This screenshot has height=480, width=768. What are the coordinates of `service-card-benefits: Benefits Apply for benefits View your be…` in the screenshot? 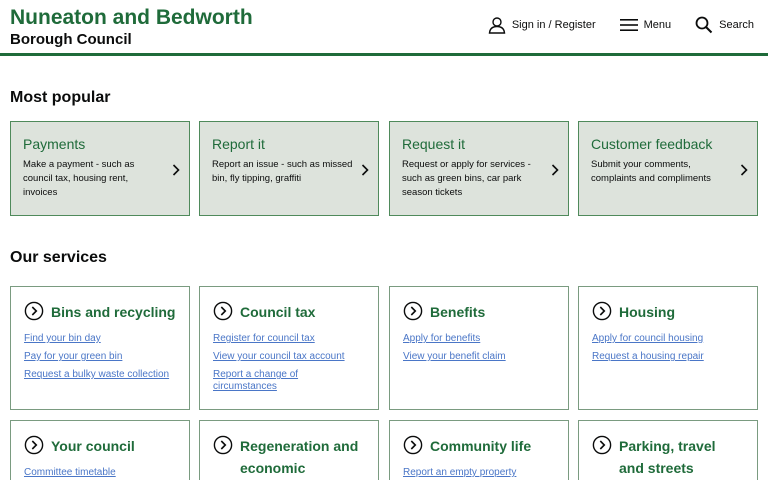 It's located at (479, 348).